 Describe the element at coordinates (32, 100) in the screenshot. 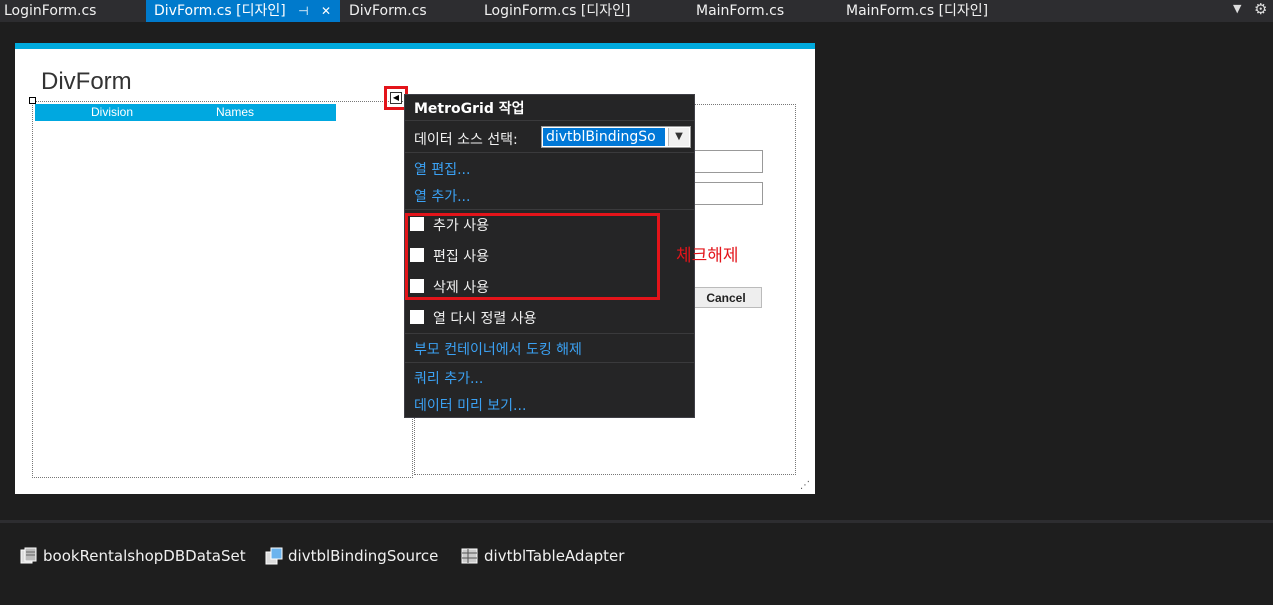

I see `selection-handle` at that location.